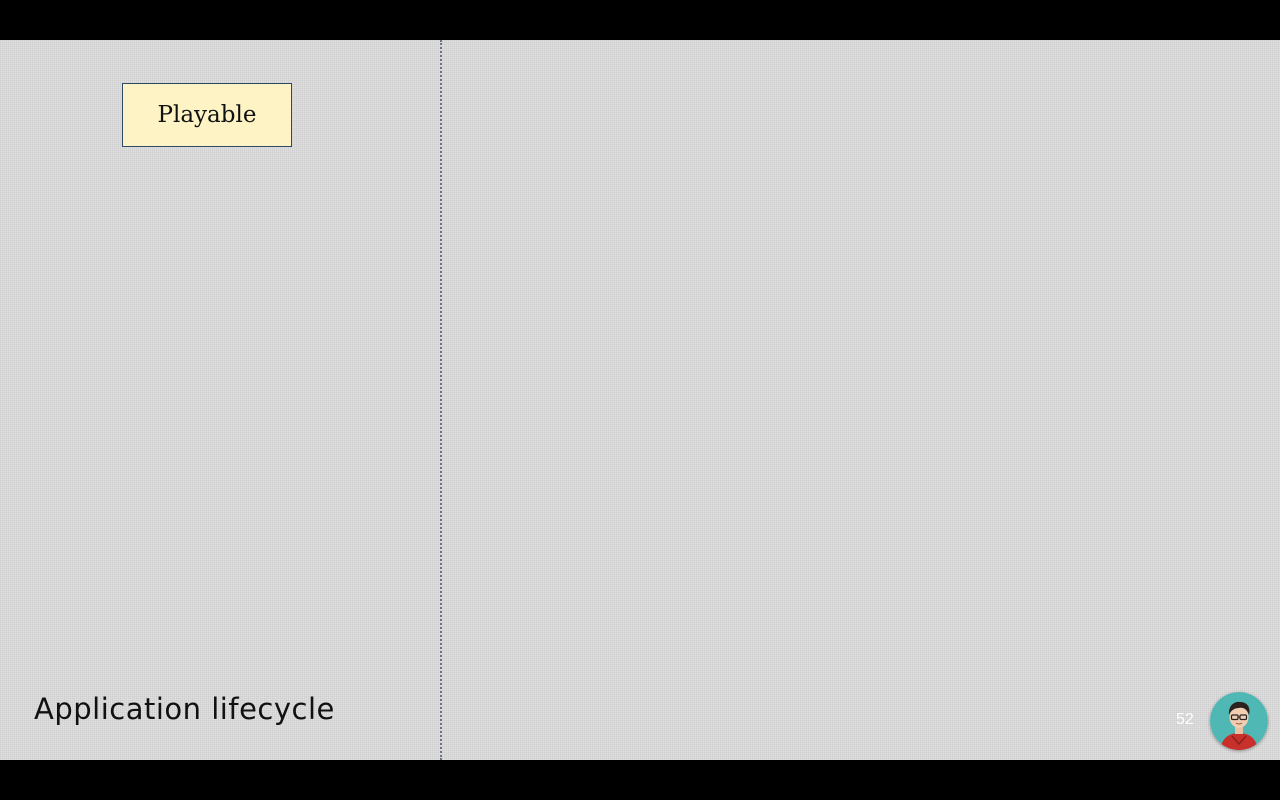 The width and height of the screenshot is (1280, 800). I want to click on state-box-playable: Playable, so click(207, 115).